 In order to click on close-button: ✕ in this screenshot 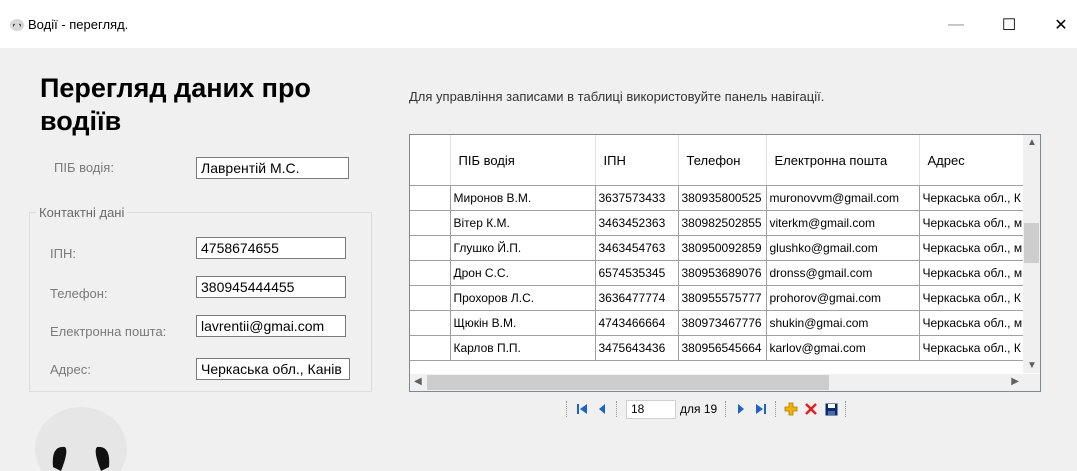, I will do `click(1057, 25)`.